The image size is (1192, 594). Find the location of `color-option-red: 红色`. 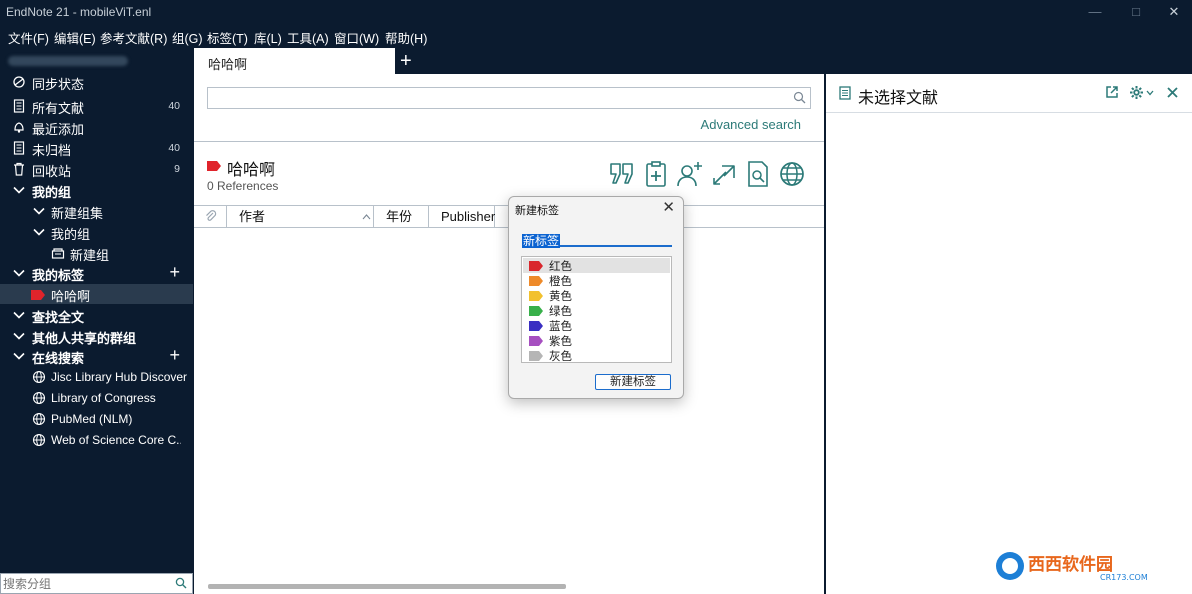

color-option-red: 红色 is located at coordinates (596, 265).